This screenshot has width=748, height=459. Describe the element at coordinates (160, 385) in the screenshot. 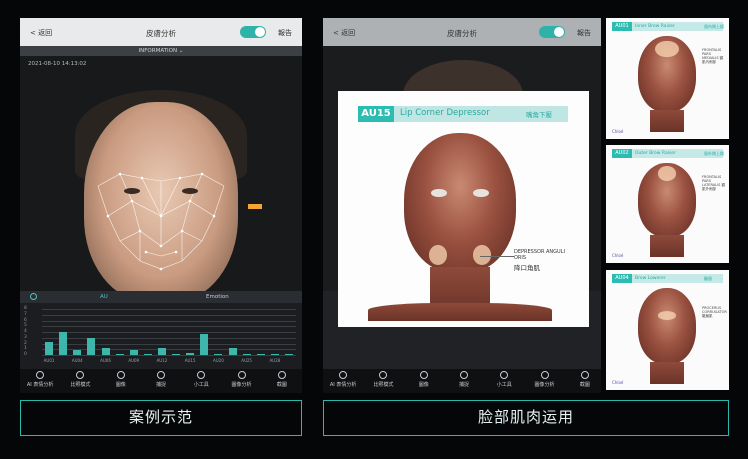

I see `toolbar-item-label: 捕捉` at that location.